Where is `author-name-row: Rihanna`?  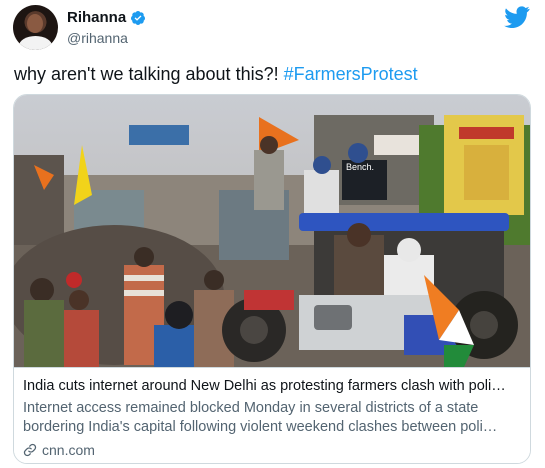 author-name-row: Rihanna is located at coordinates (106, 17).